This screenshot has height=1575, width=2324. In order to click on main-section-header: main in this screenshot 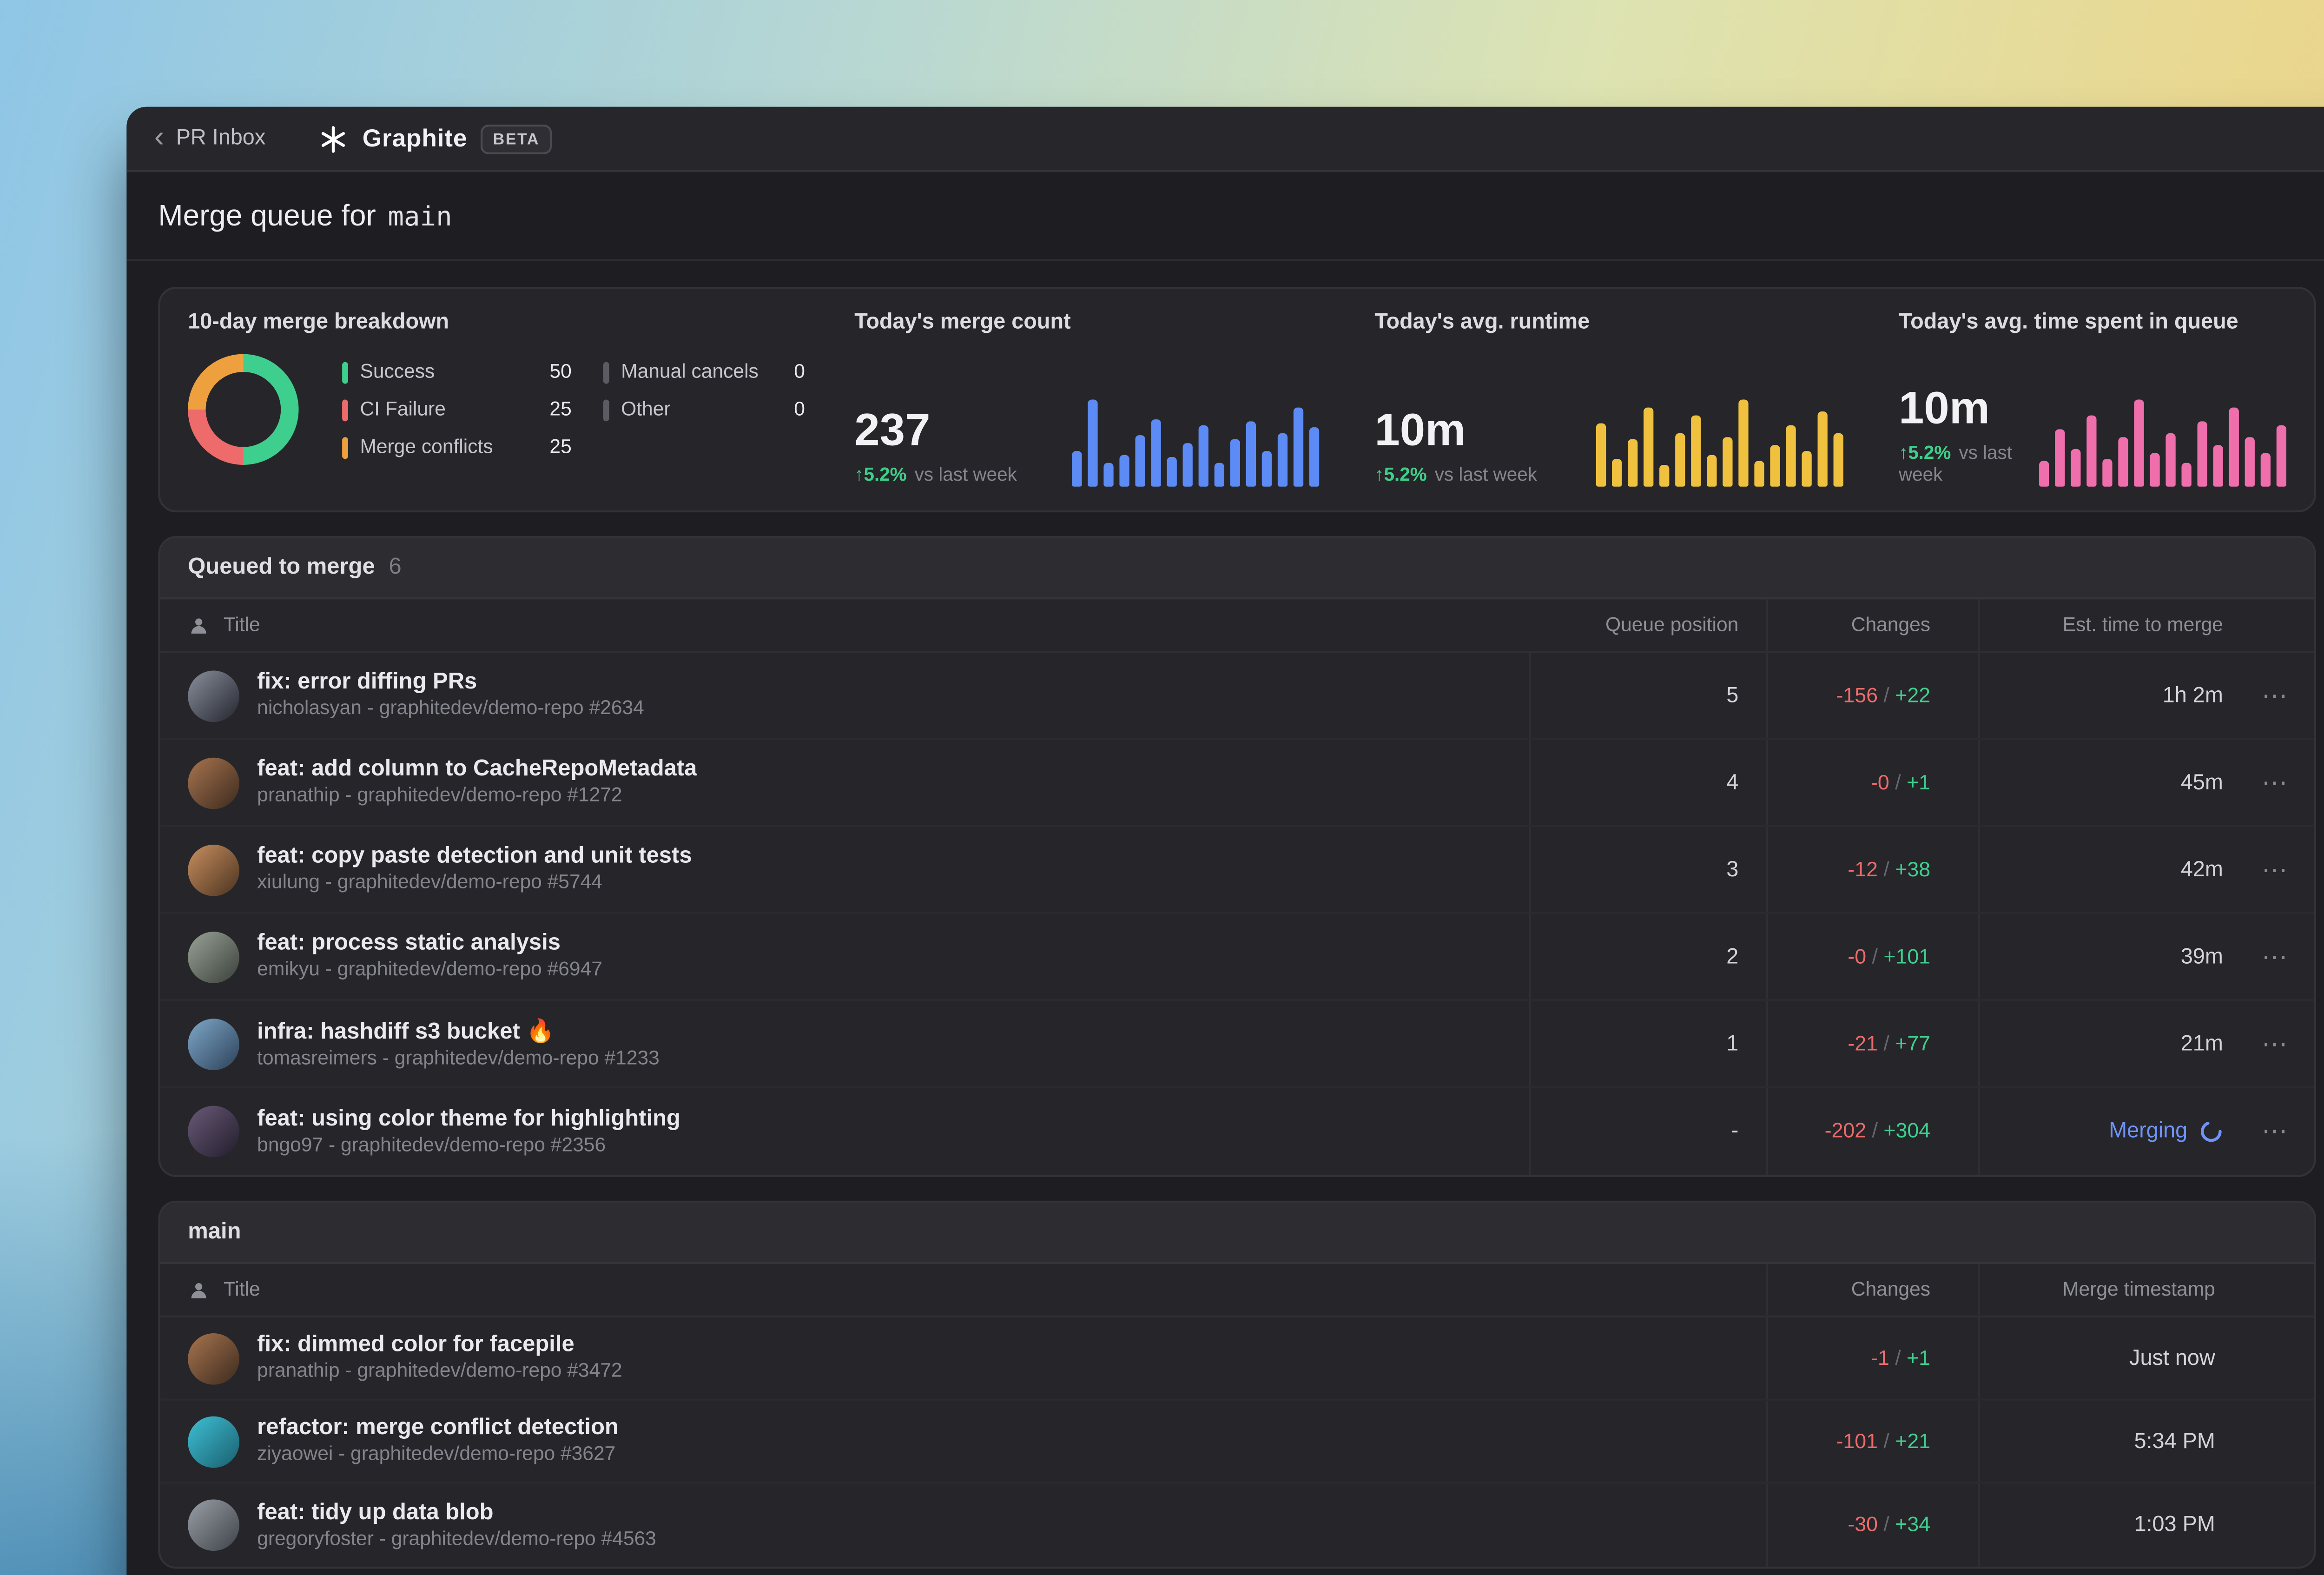, I will do `click(1237, 1234)`.